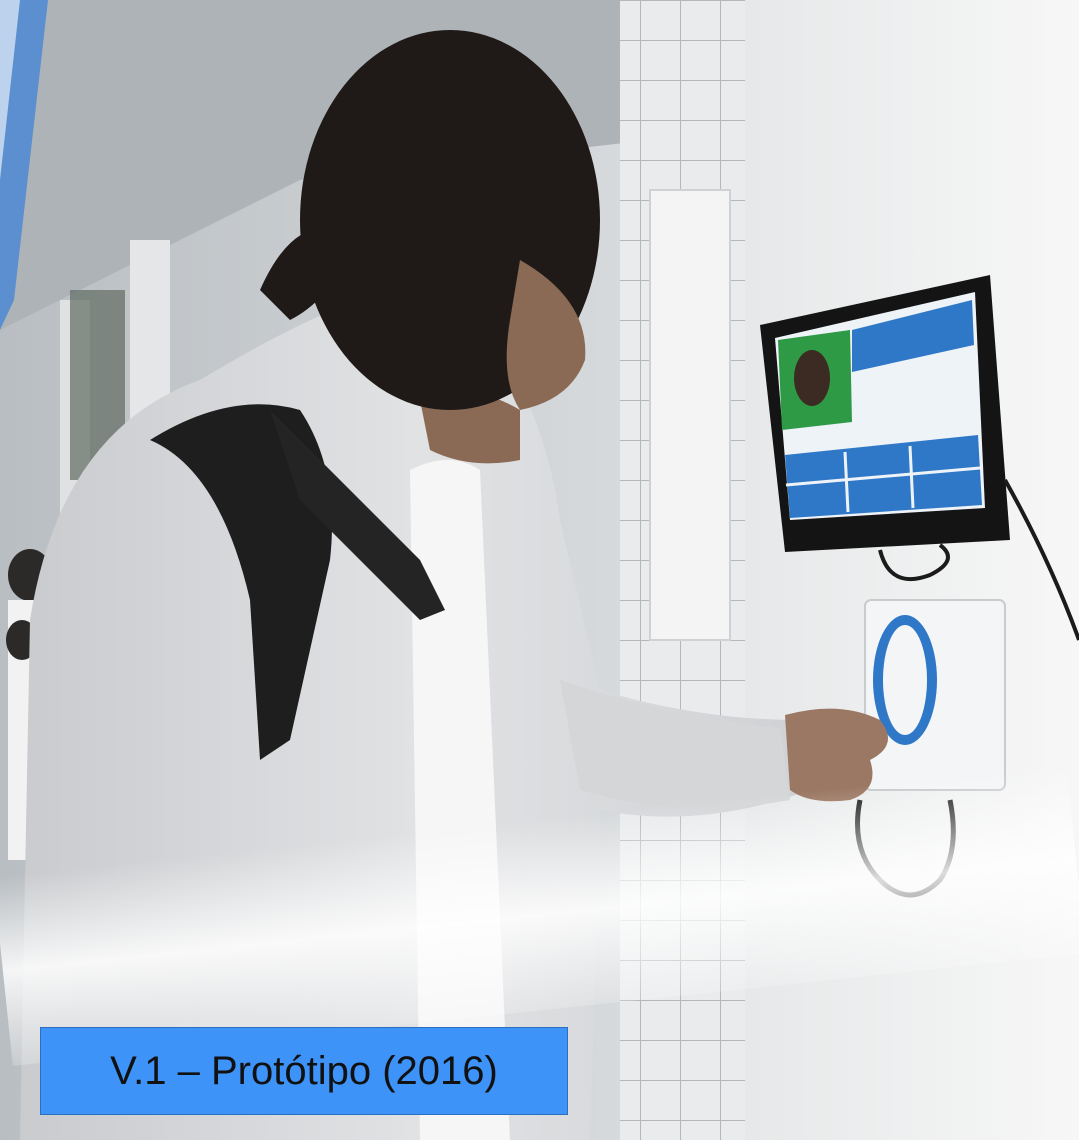 This screenshot has width=1079, height=1140. Describe the element at coordinates (304, 1071) in the screenshot. I see `caption-label: V.1 – Protótipo (2016)` at that location.